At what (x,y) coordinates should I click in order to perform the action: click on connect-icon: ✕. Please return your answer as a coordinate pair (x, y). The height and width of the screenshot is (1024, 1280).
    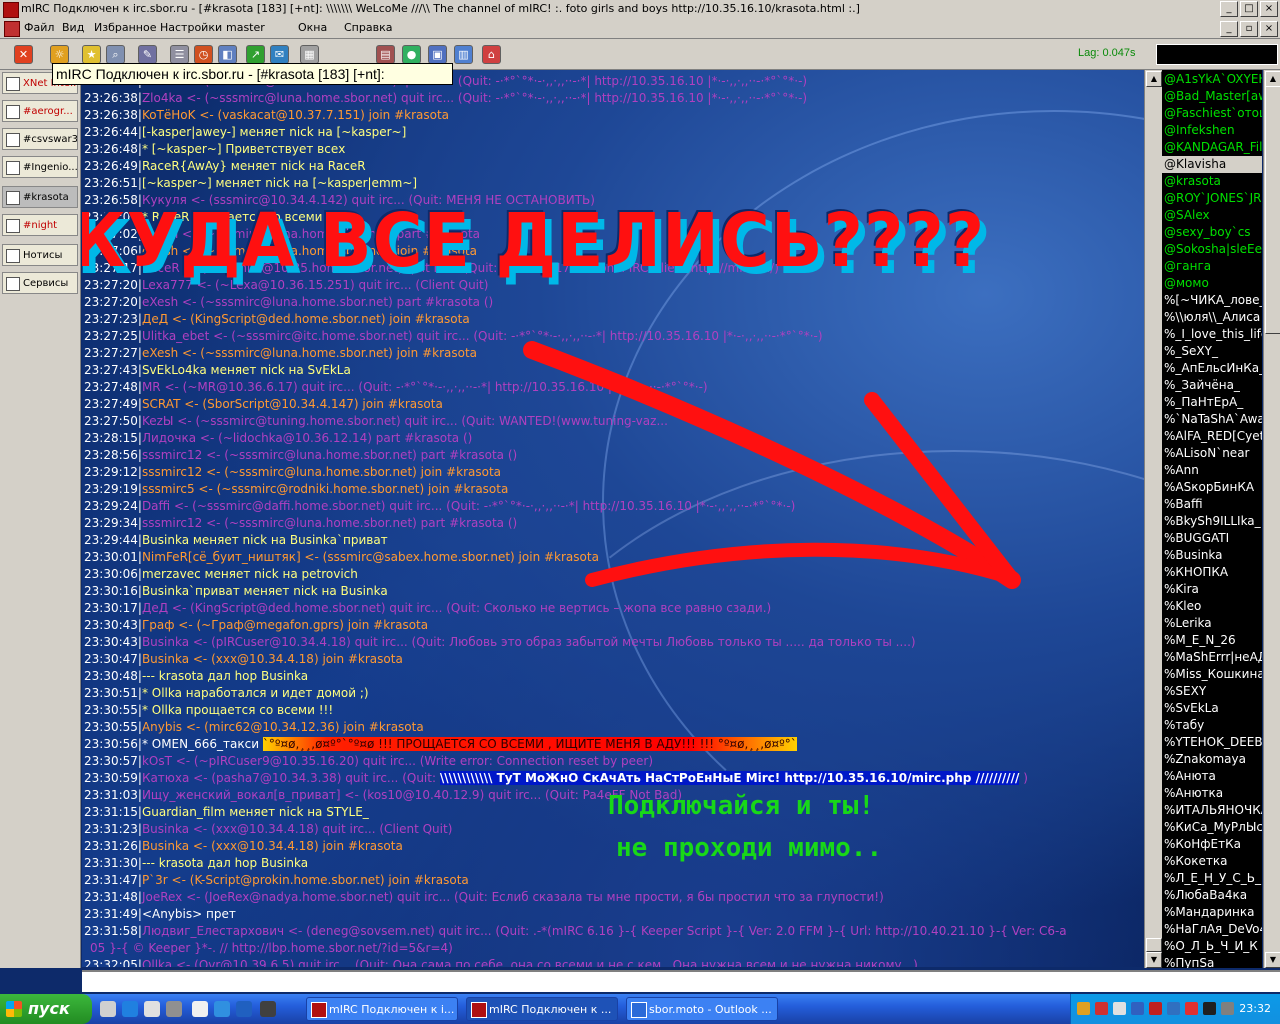
    Looking at the image, I should click on (23, 54).